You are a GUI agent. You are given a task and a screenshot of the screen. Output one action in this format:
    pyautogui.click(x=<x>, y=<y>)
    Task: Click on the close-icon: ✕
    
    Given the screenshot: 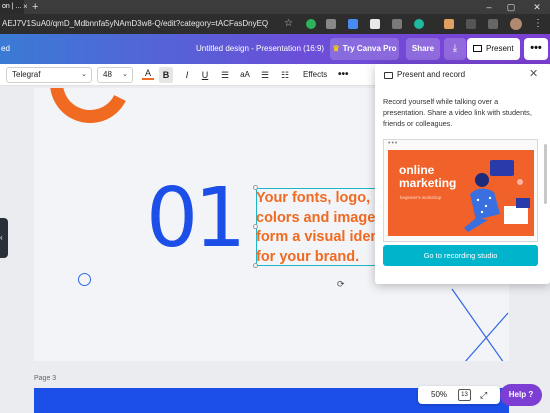 What is the action you would take?
    pyautogui.click(x=533, y=73)
    